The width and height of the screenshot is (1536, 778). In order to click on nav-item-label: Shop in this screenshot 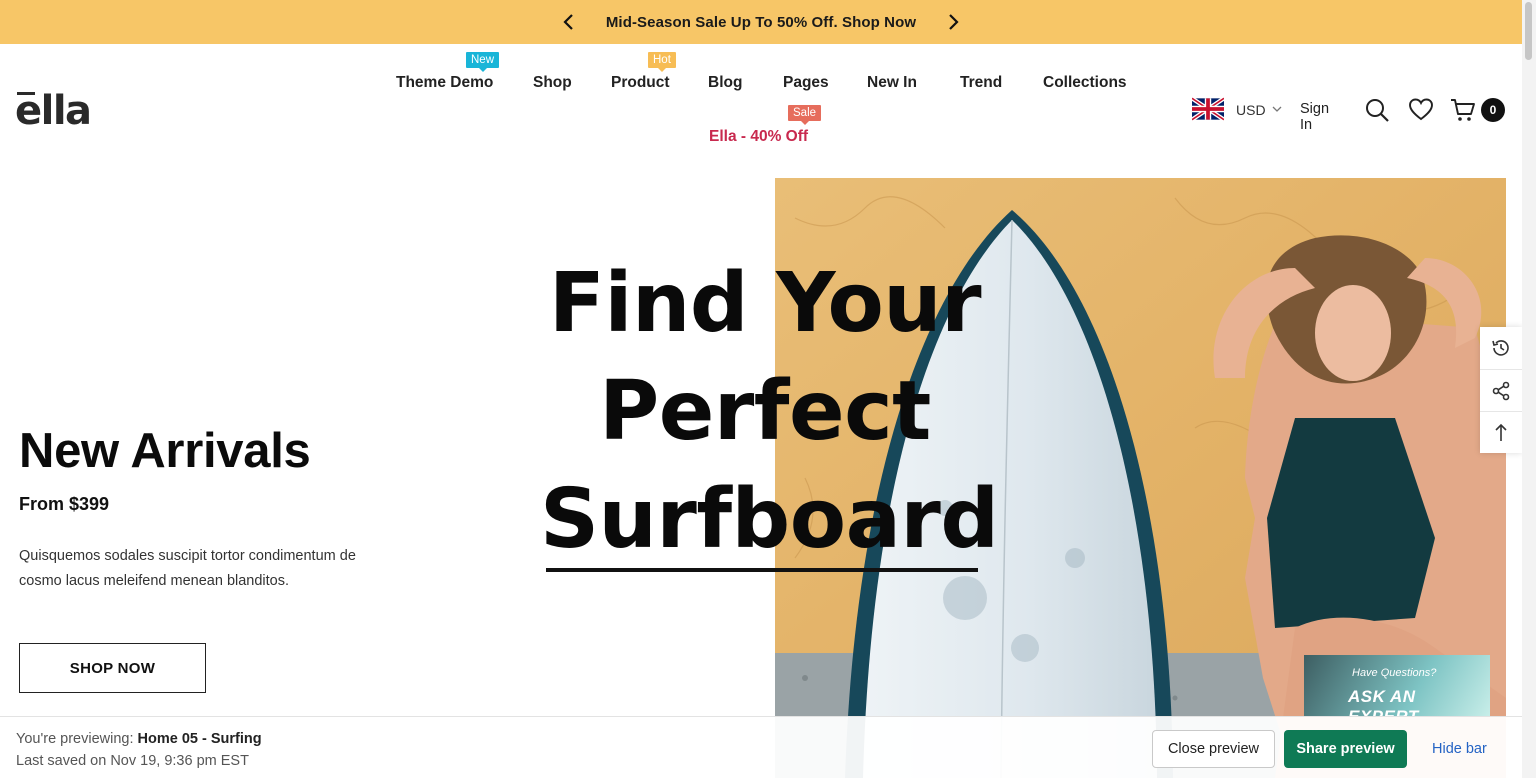, I will do `click(552, 82)`.